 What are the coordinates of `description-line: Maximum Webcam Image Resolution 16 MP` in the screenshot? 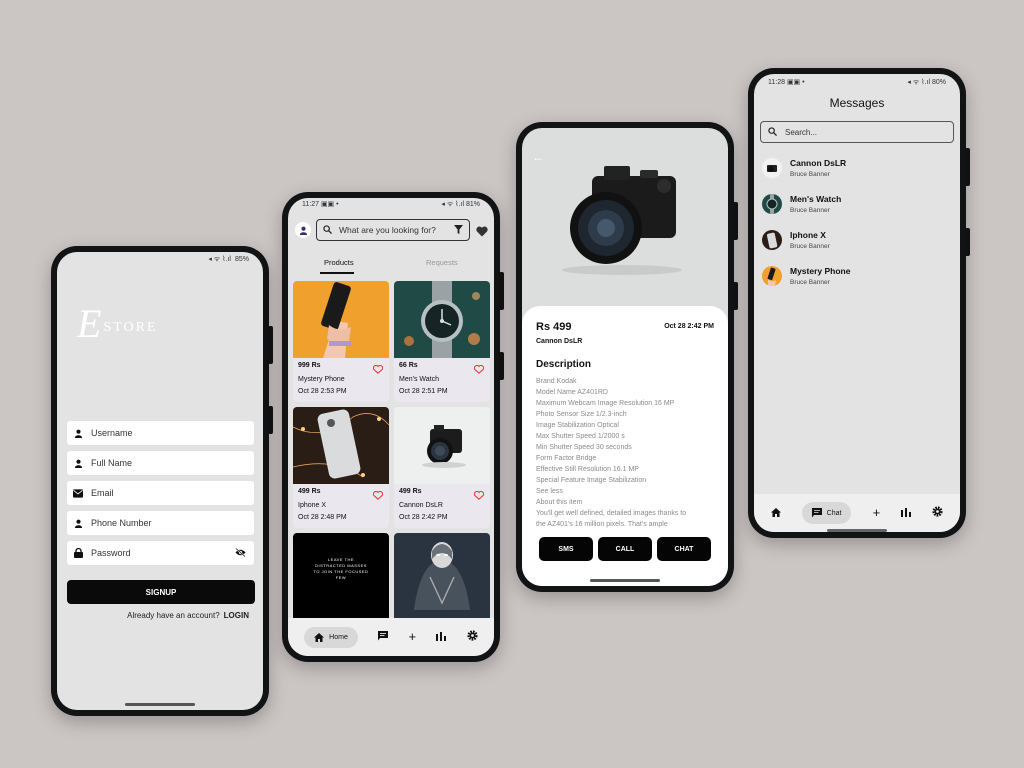 It's located at (605, 403).